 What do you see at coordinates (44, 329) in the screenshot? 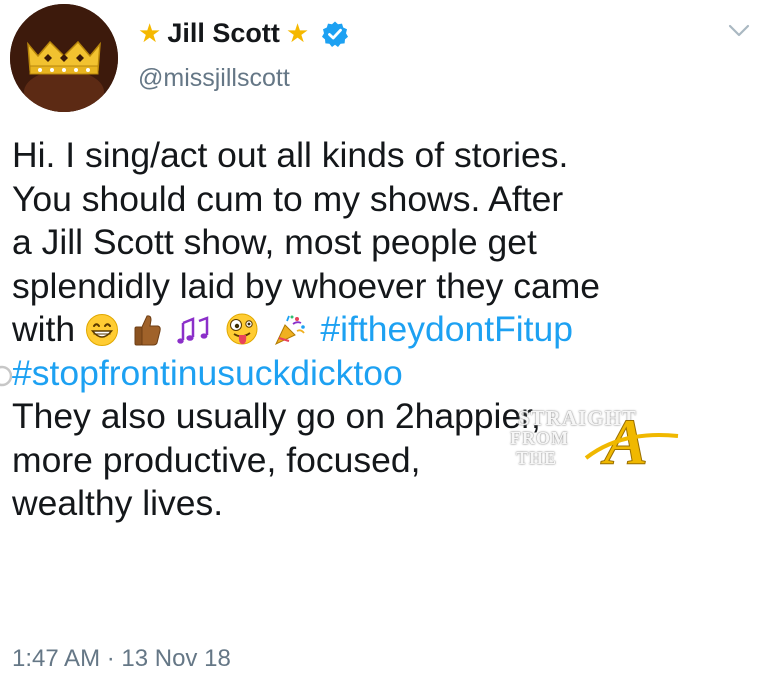
I see `tweet-text-fragment: with` at bounding box center [44, 329].